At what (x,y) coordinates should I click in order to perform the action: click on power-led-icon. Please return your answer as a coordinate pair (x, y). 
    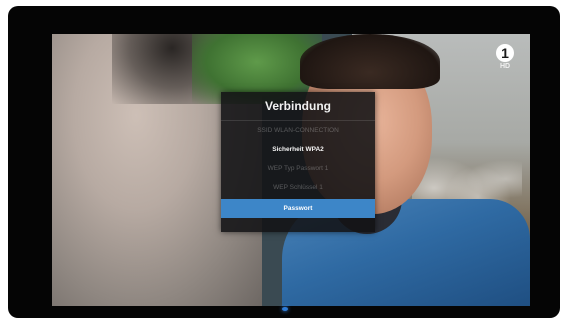
    Looking at the image, I should click on (285, 309).